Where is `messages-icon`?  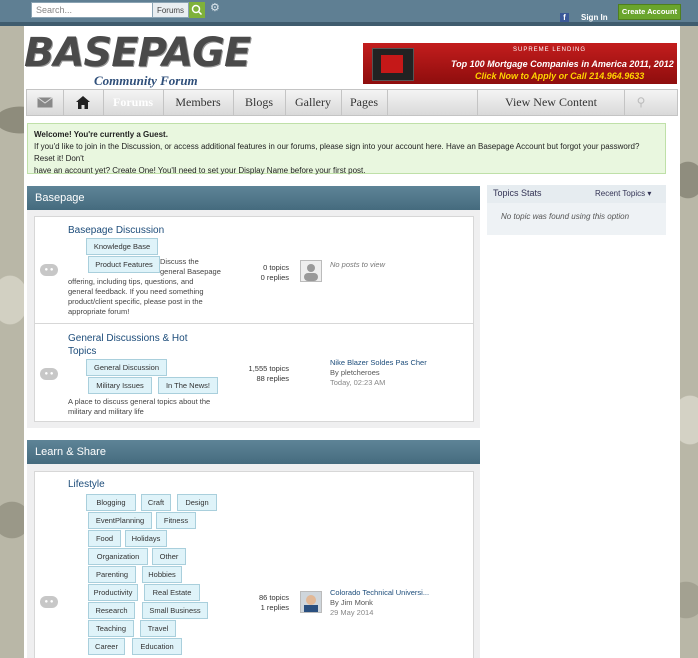
messages-icon is located at coordinates (45, 102).